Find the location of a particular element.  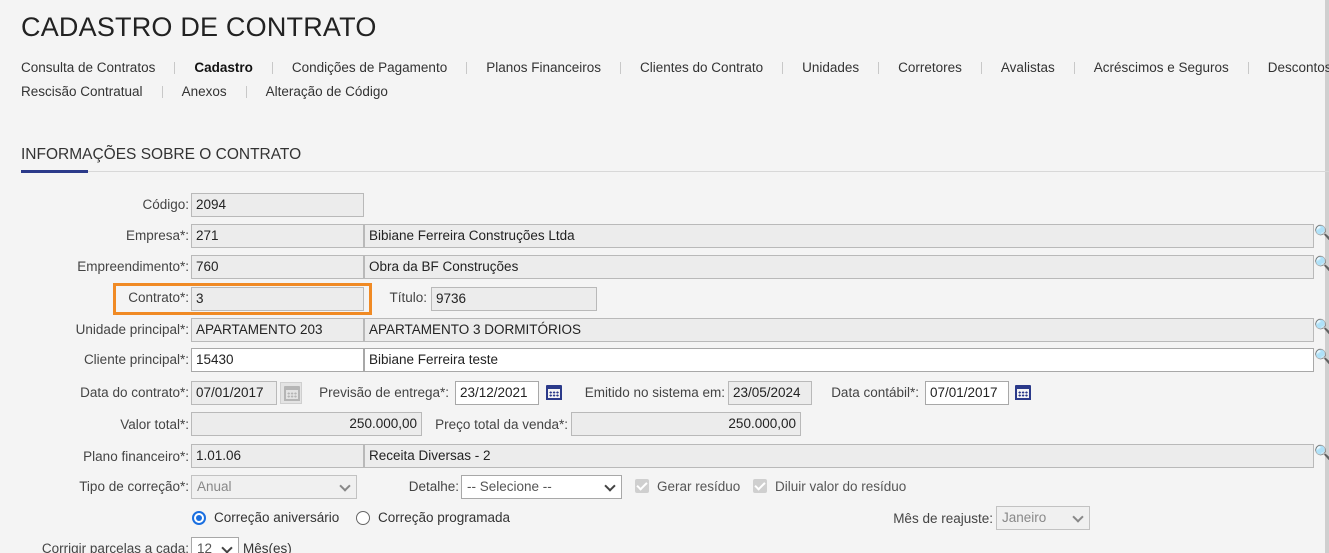

tab-avalistas: Avalistas is located at coordinates (1028, 67).